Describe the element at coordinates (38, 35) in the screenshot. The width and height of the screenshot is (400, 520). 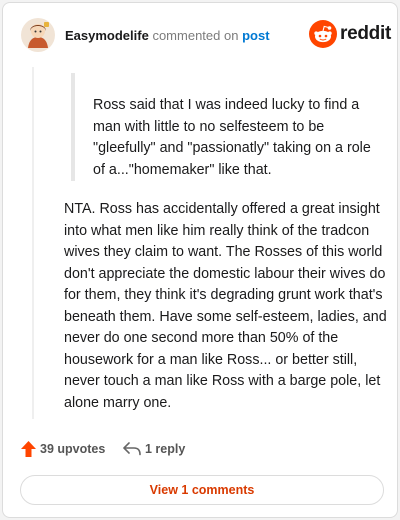
I see `avatar` at that location.